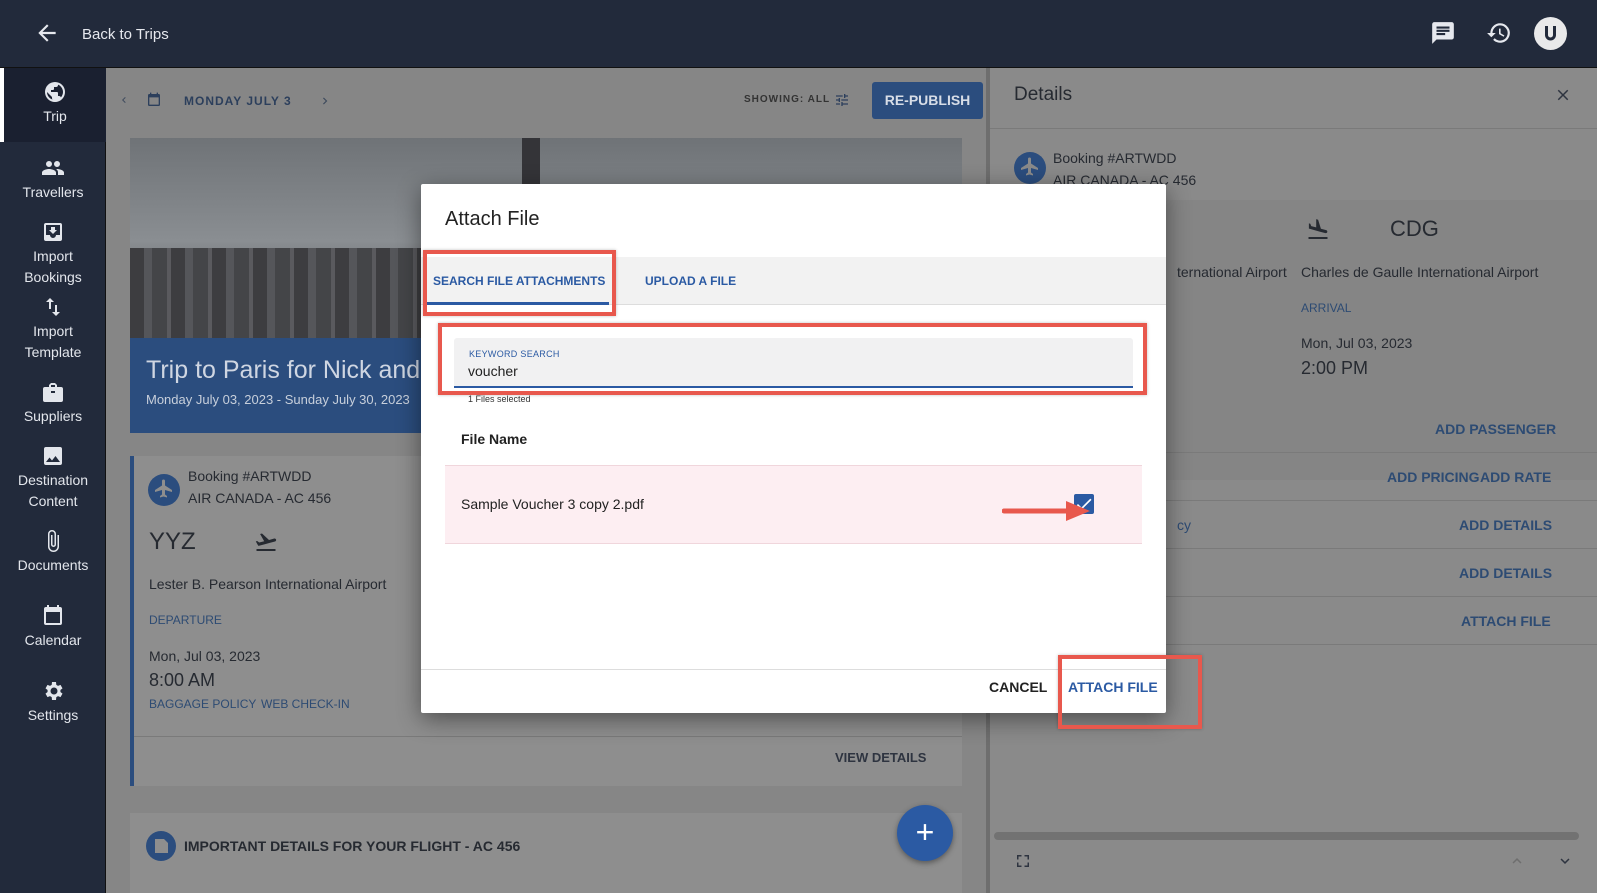  What do you see at coordinates (925, 833) in the screenshot?
I see `add-fab-button: +` at bounding box center [925, 833].